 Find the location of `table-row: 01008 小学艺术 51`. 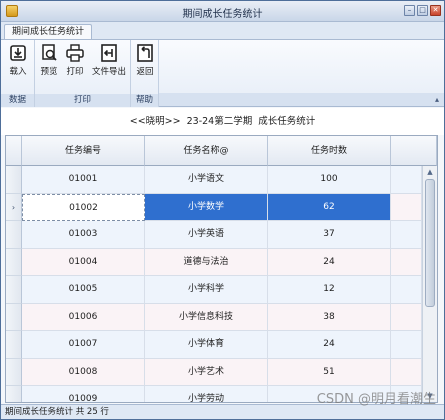

table-row: 01008 小学艺术 51 is located at coordinates (214, 372).